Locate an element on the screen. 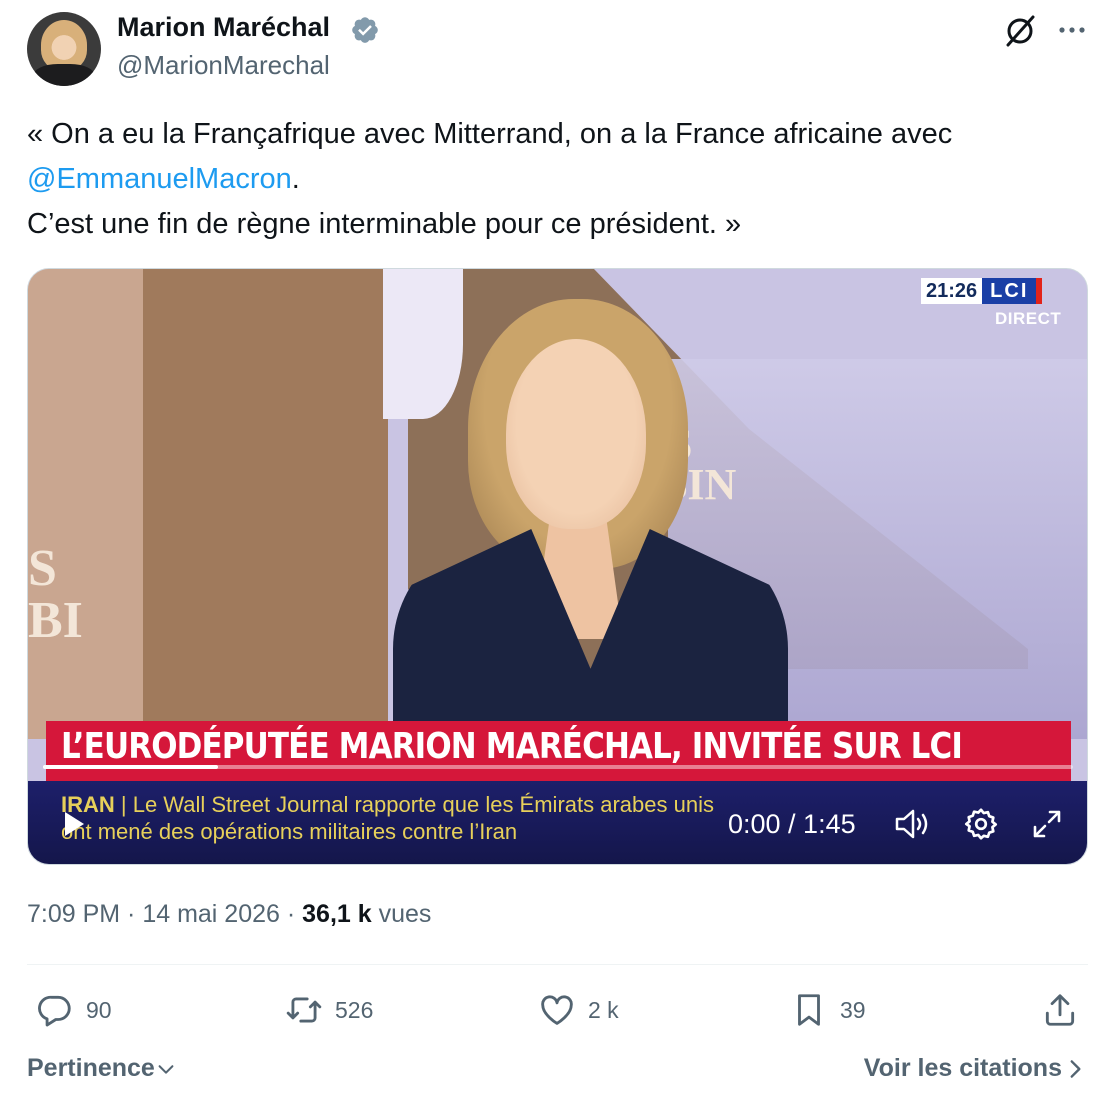  quotes-label: Voir les citations is located at coordinates (962, 1068).